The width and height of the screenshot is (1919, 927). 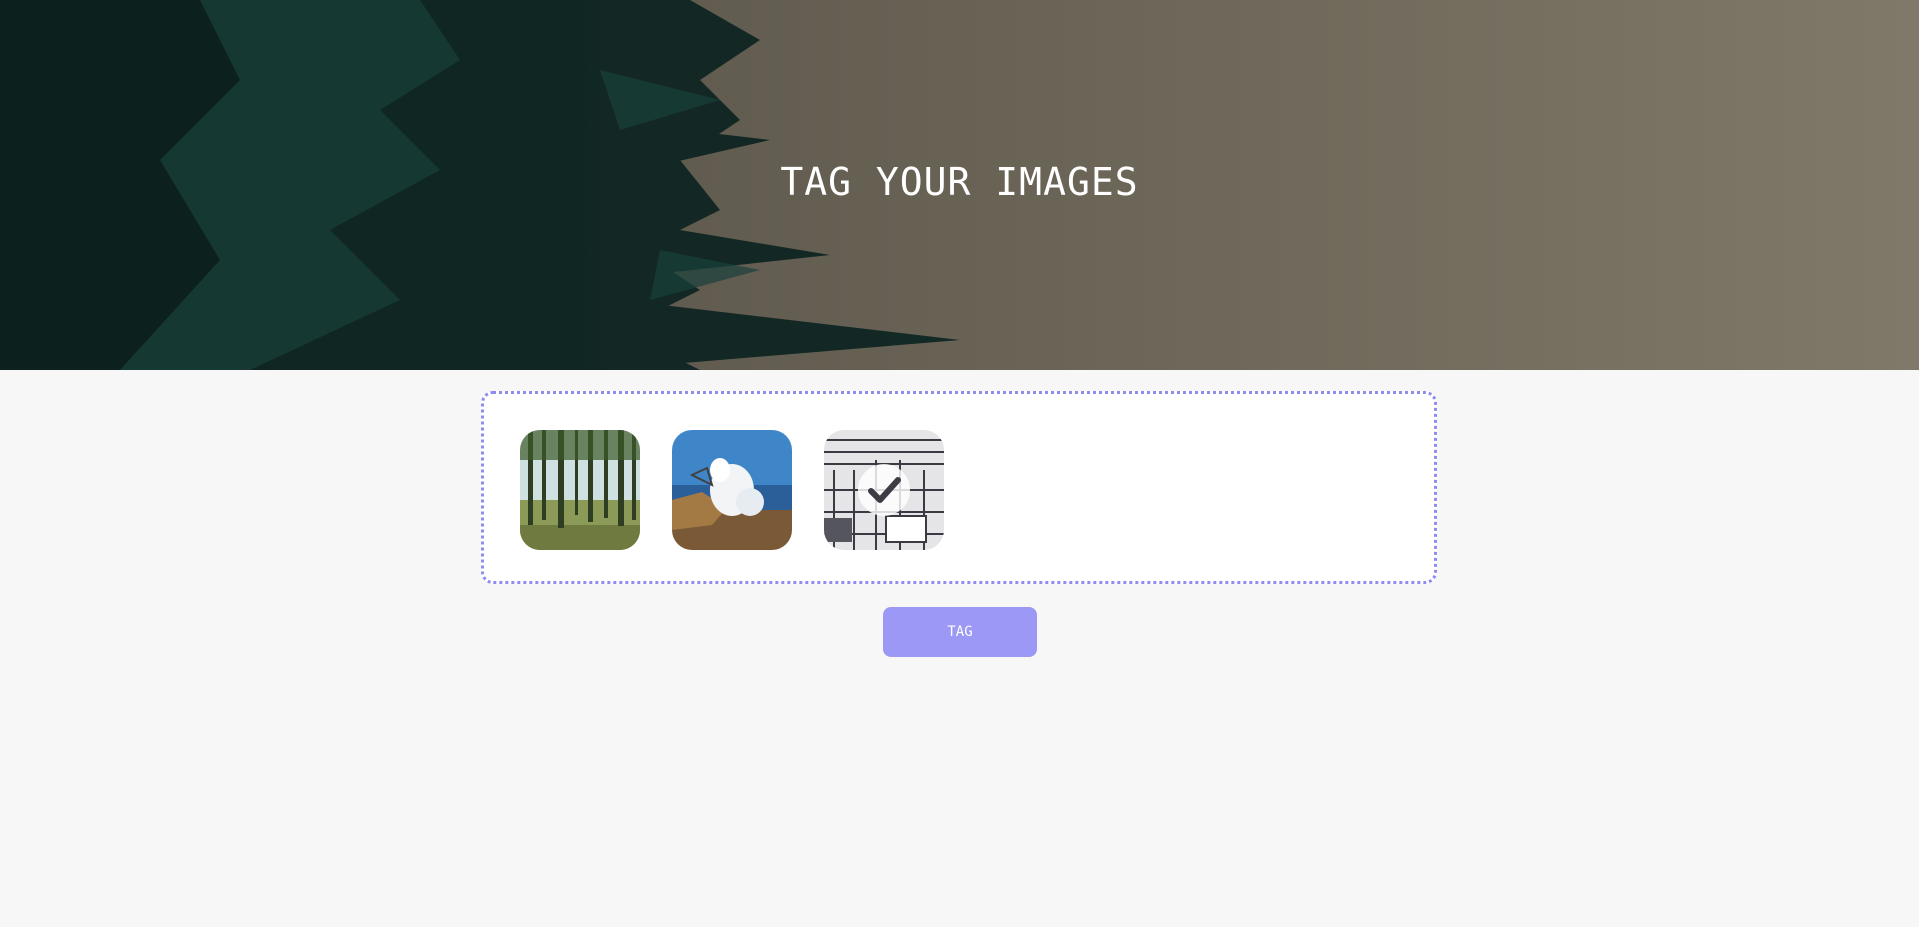 I want to click on image-thumbnail-vintage, so click(x=884, y=490).